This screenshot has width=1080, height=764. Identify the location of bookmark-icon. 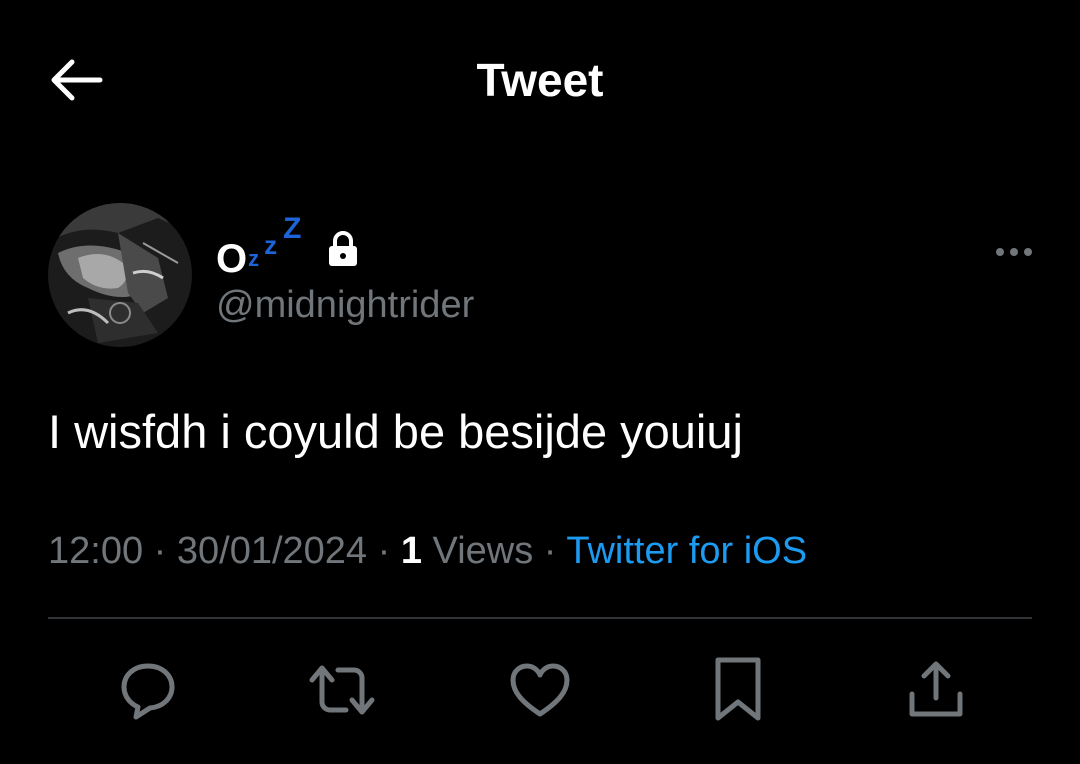
(738, 689).